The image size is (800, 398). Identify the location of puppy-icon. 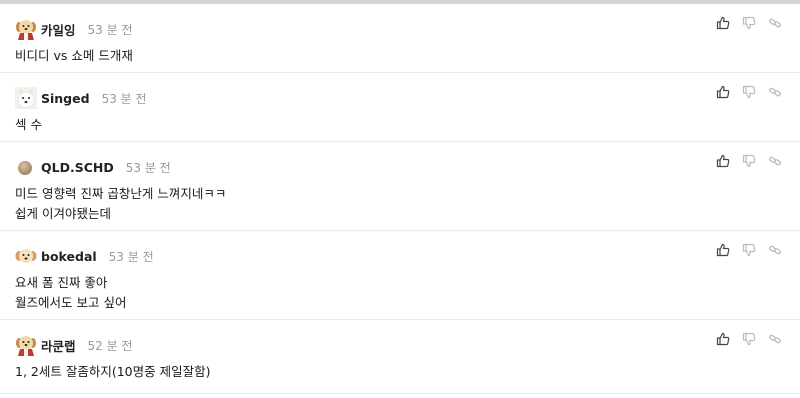
(26, 256).